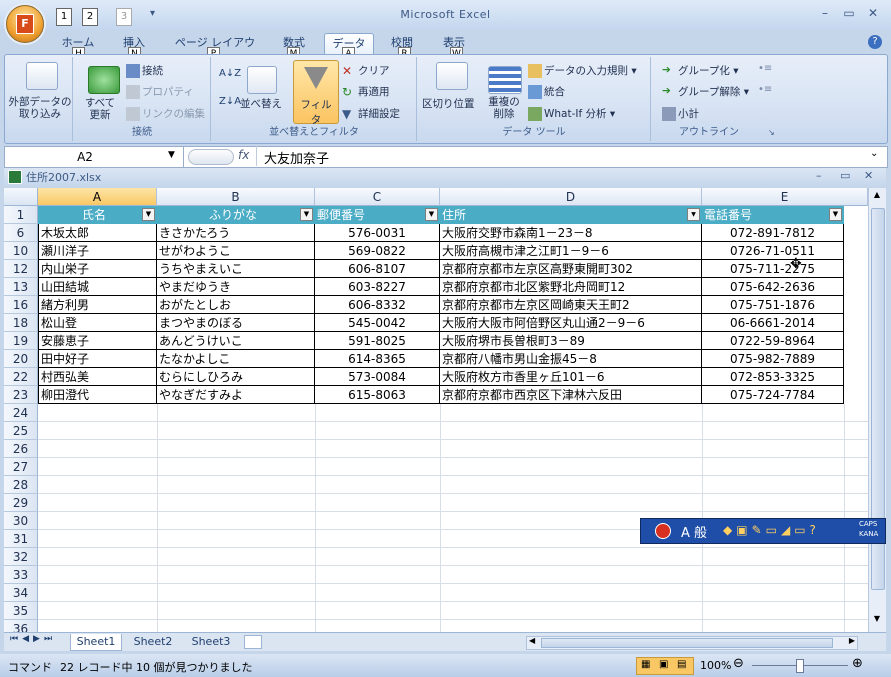 The image size is (891, 677). I want to click on table-cell: 075-642-2636, so click(773, 287).